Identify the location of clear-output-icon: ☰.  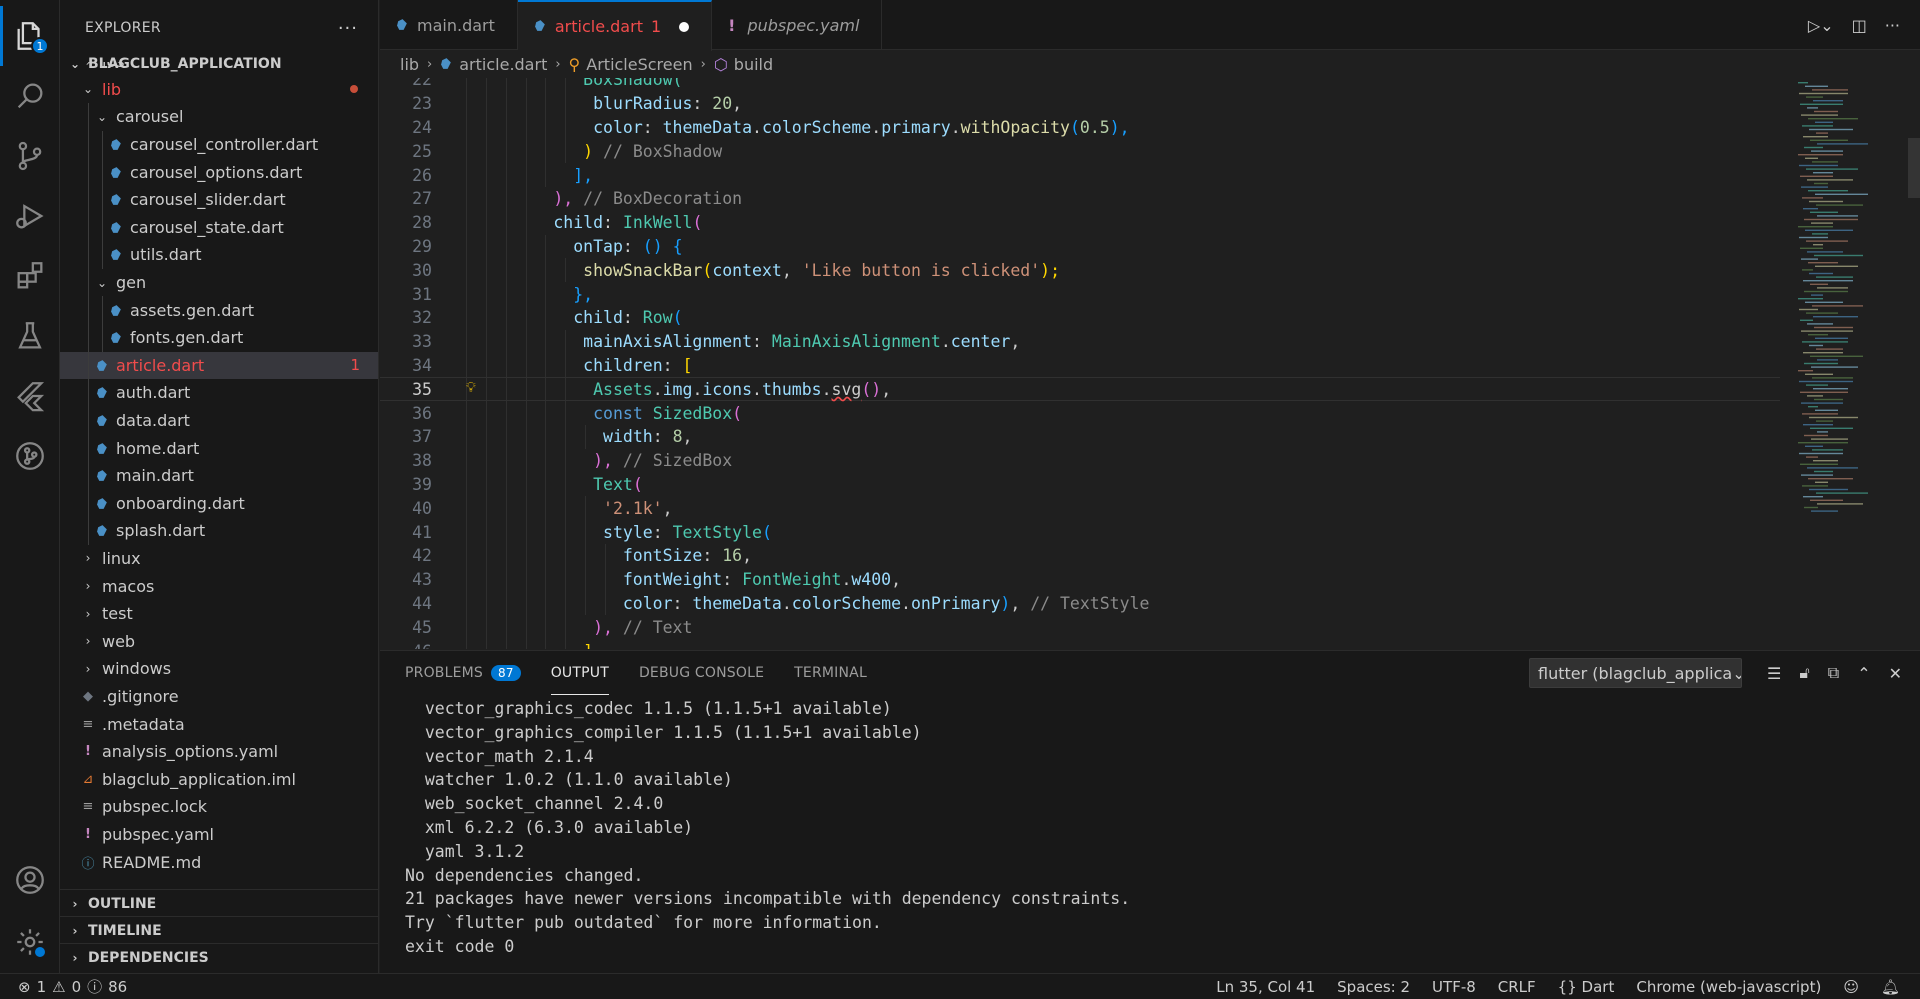
(1774, 673).